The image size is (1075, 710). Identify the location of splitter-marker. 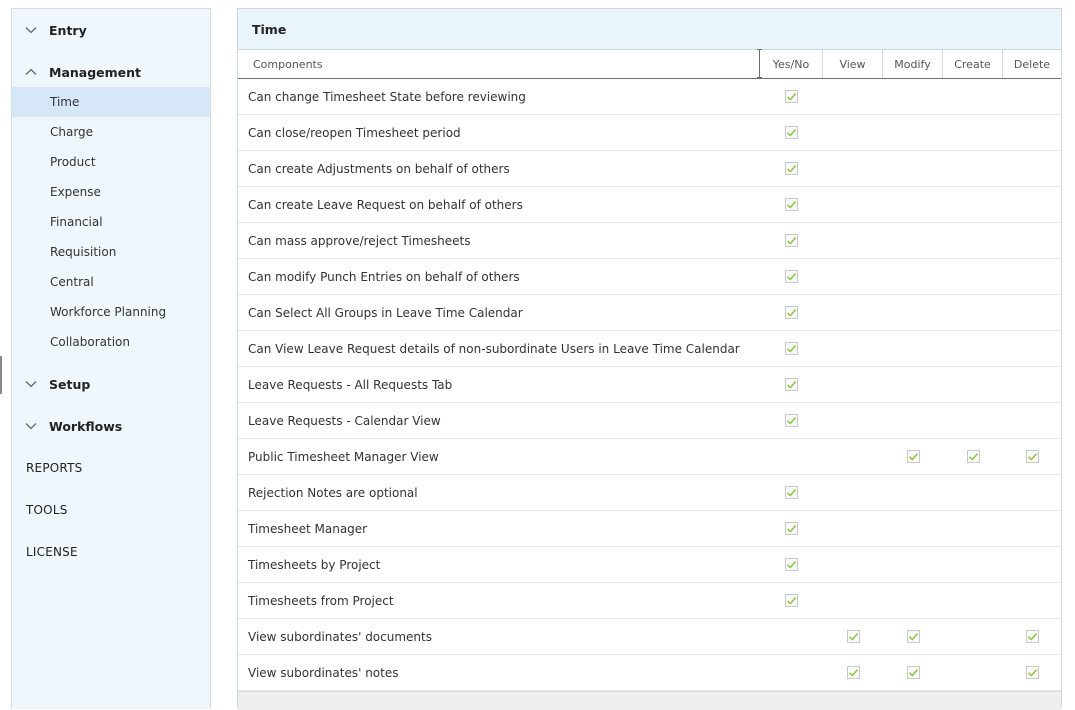
(1, 375).